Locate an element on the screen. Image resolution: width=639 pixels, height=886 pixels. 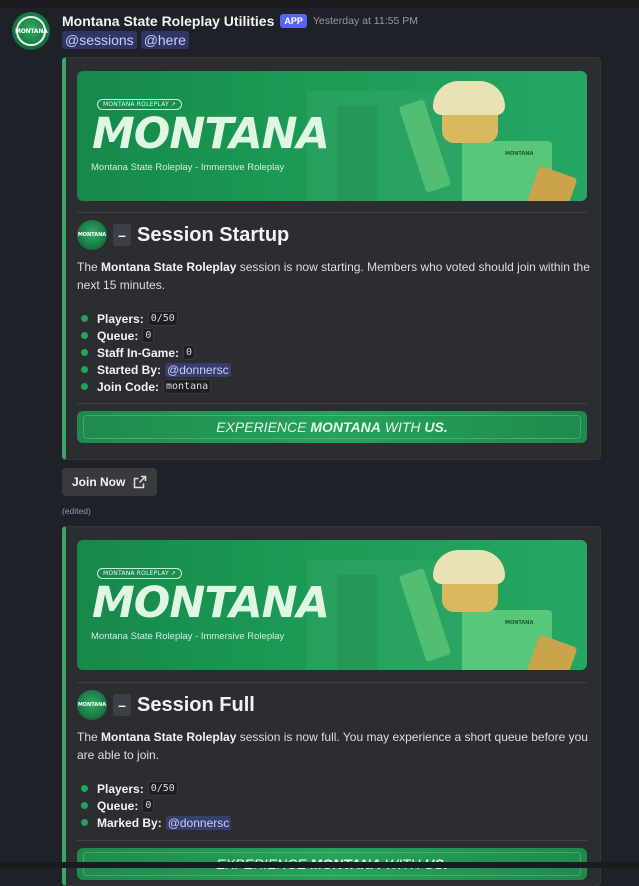
list-item-marked-by: Marked By: @donnersc is located at coordinates (154, 822).